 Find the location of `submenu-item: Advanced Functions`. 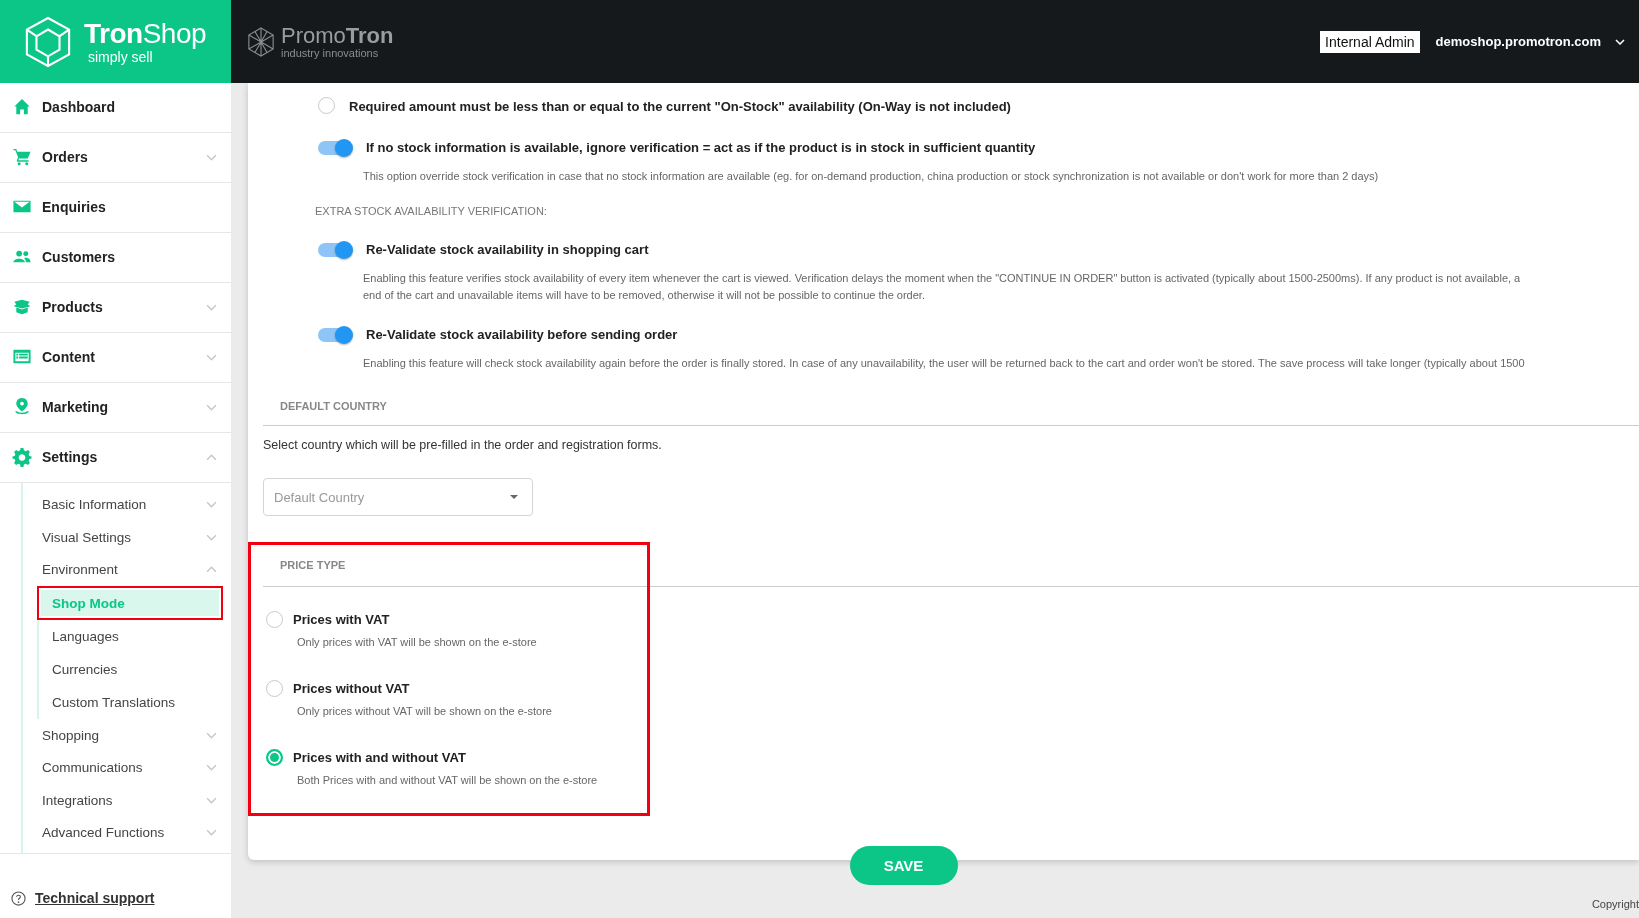

submenu-item: Advanced Functions is located at coordinates (127, 832).